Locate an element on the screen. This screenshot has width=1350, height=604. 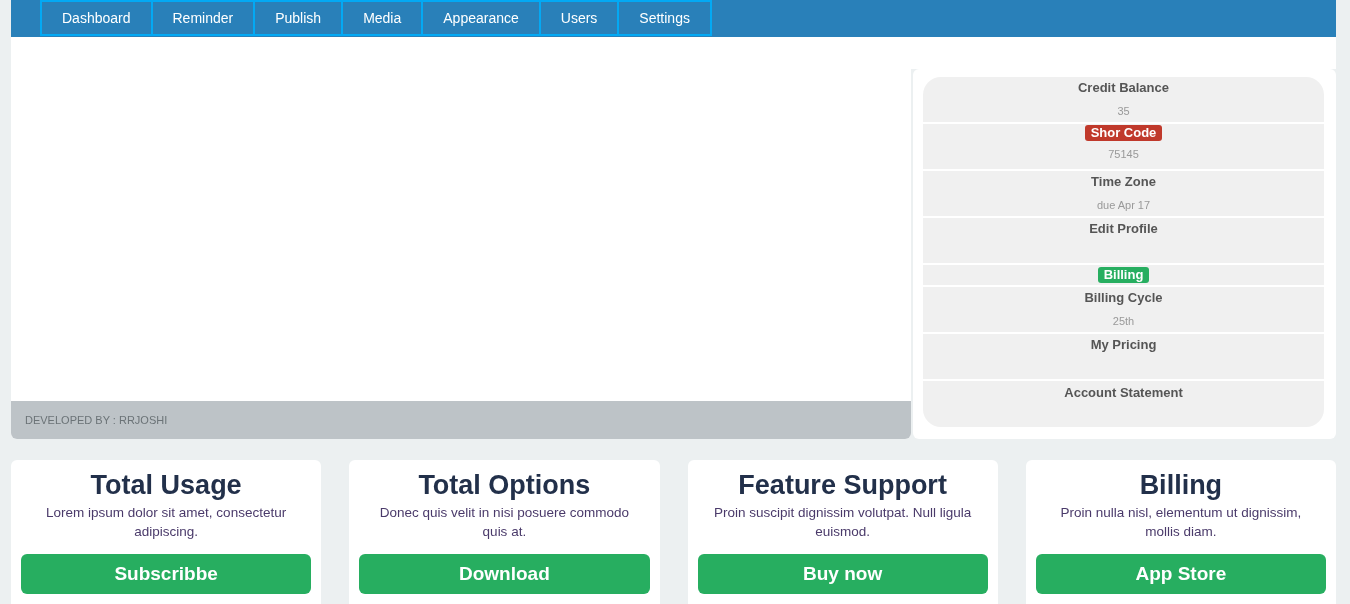
card-title: Billing is located at coordinates (1181, 485).